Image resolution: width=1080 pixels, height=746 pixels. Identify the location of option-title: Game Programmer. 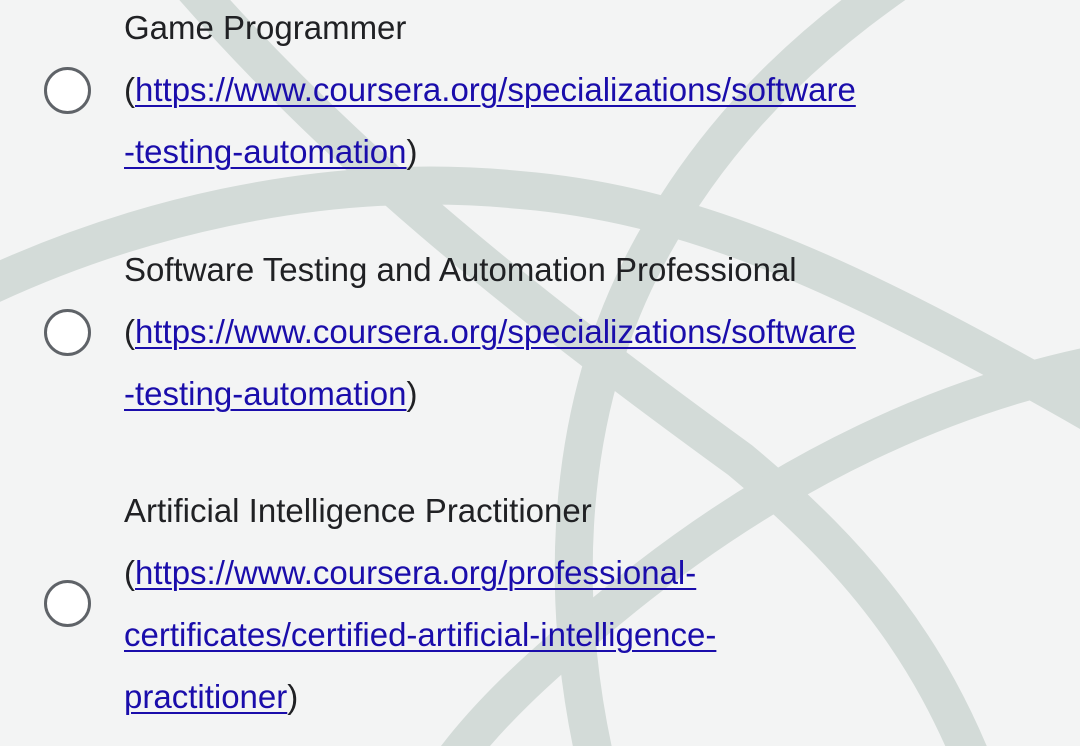
(265, 27).